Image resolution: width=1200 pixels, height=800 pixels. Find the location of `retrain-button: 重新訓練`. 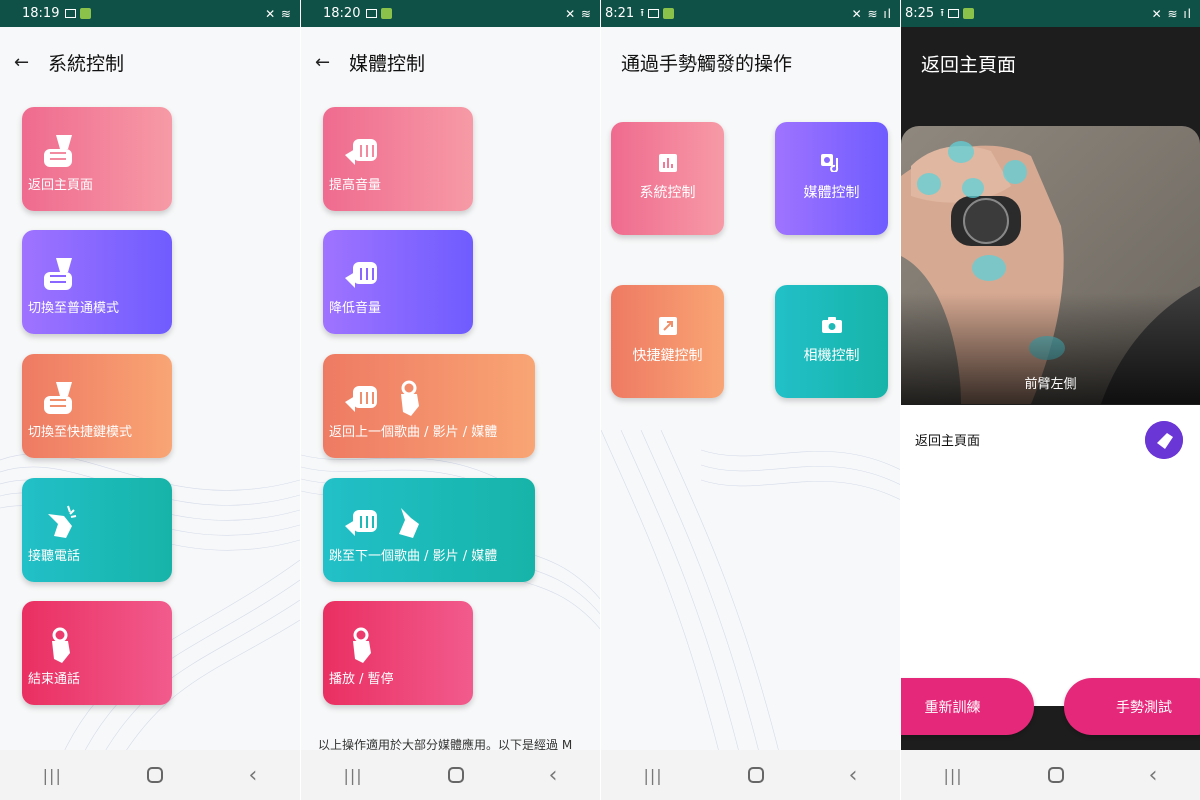

retrain-button: 重新訓練 is located at coordinates (967, 706).